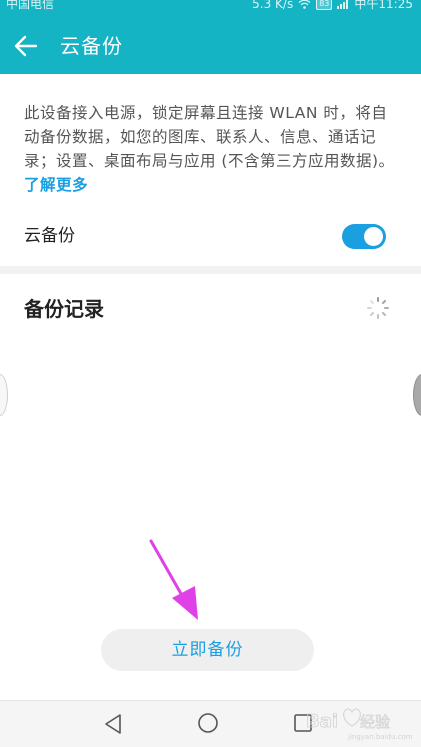  I want to click on cloud-backup-switch, so click(364, 236).